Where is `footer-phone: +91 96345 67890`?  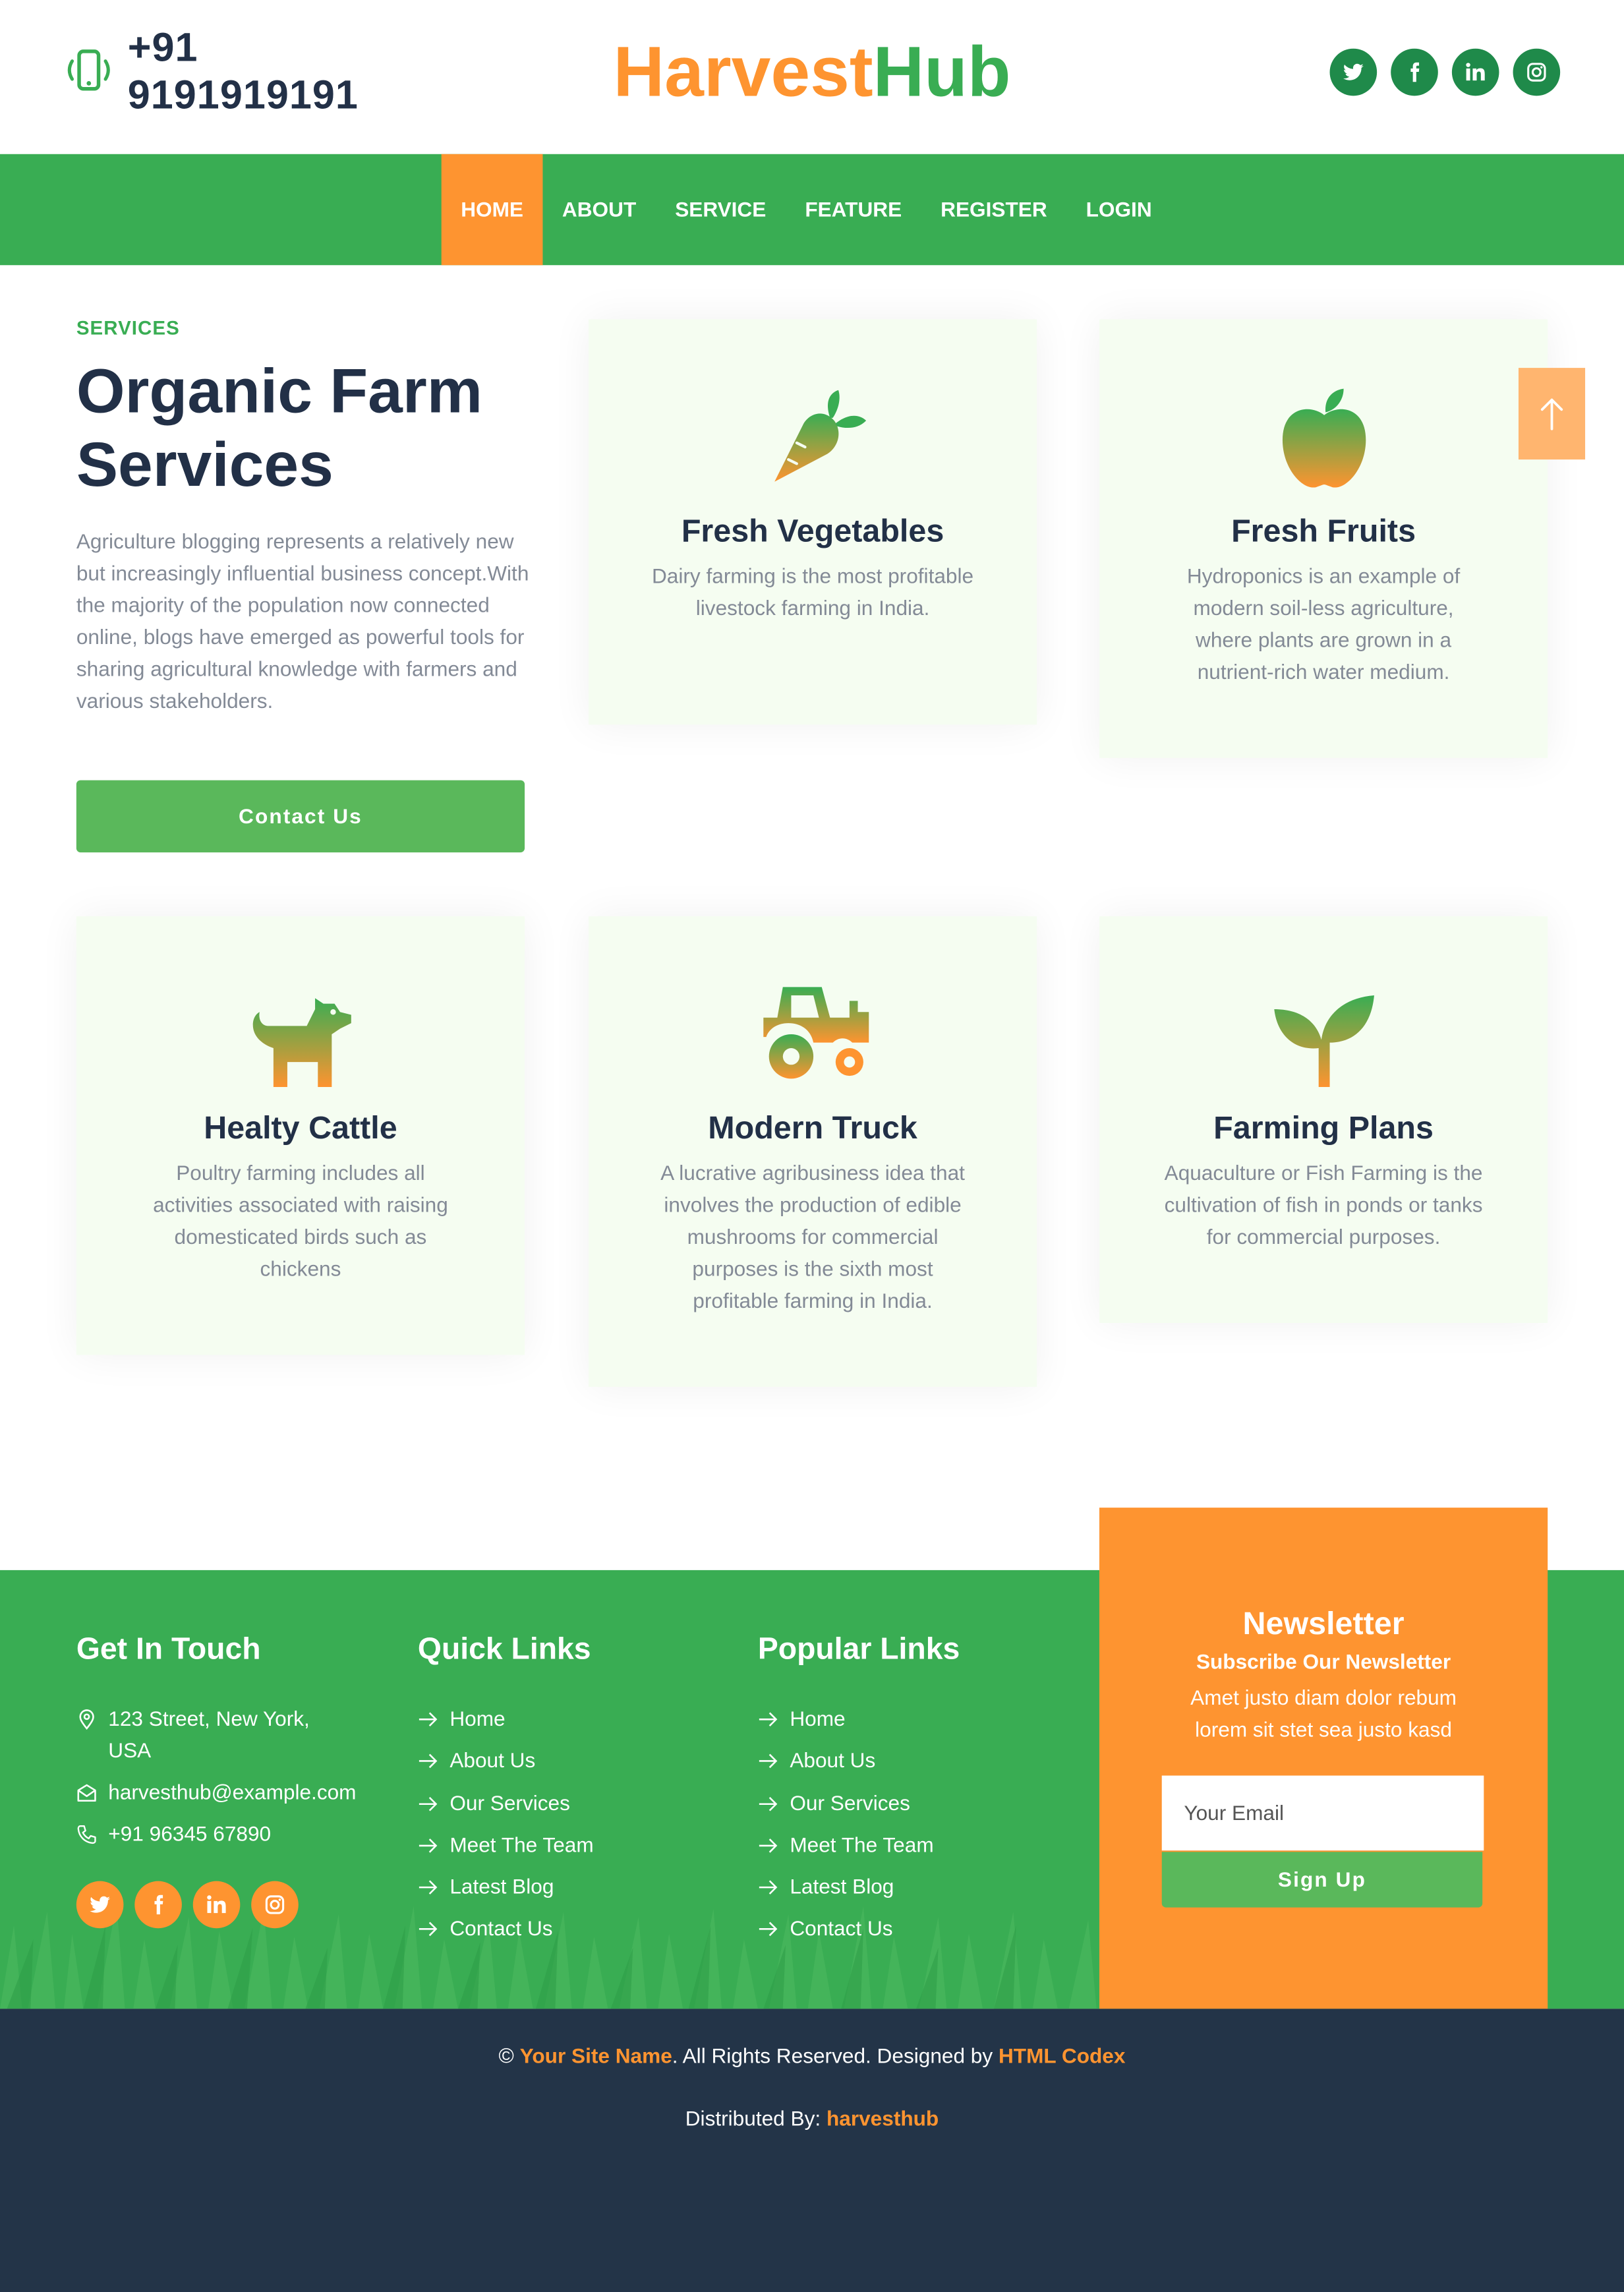
footer-phone: +91 96345 67890 is located at coordinates (229, 1834).